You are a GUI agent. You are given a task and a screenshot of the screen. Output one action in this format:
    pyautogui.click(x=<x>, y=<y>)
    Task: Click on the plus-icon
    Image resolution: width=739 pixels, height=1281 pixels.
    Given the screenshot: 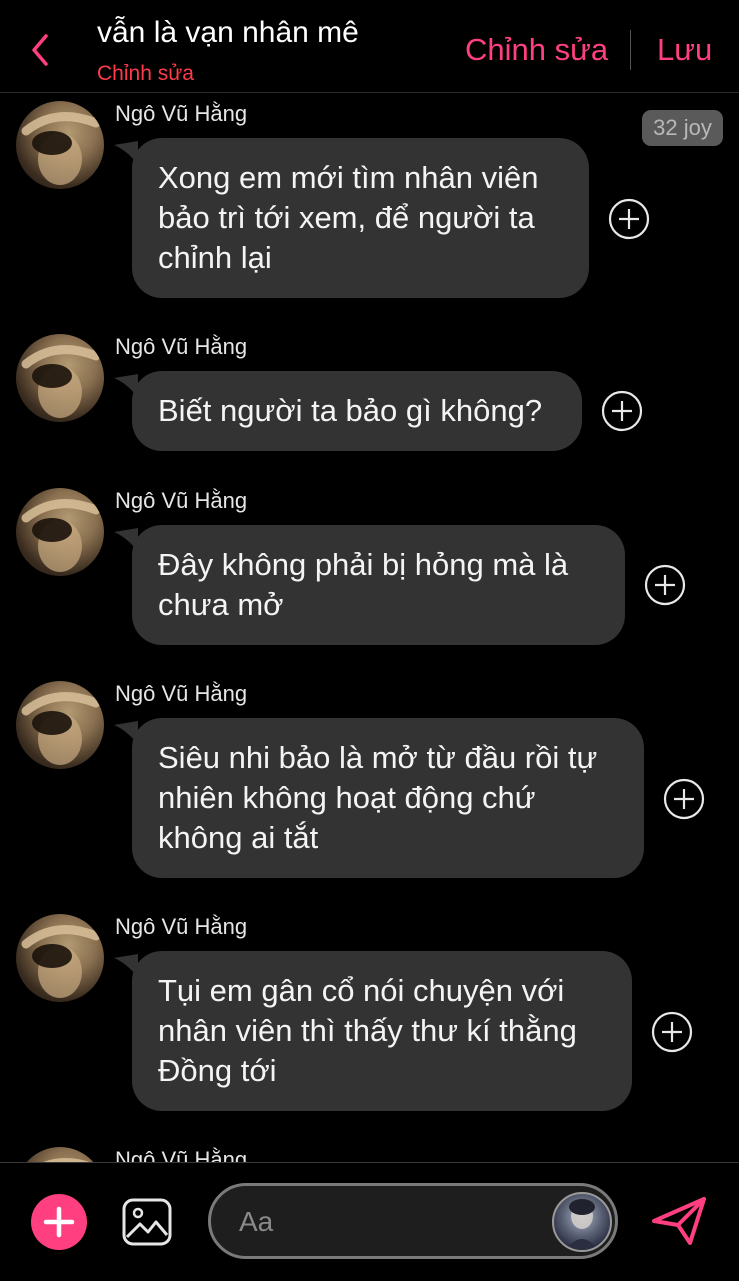 What is the action you would take?
    pyautogui.click(x=59, y=1222)
    